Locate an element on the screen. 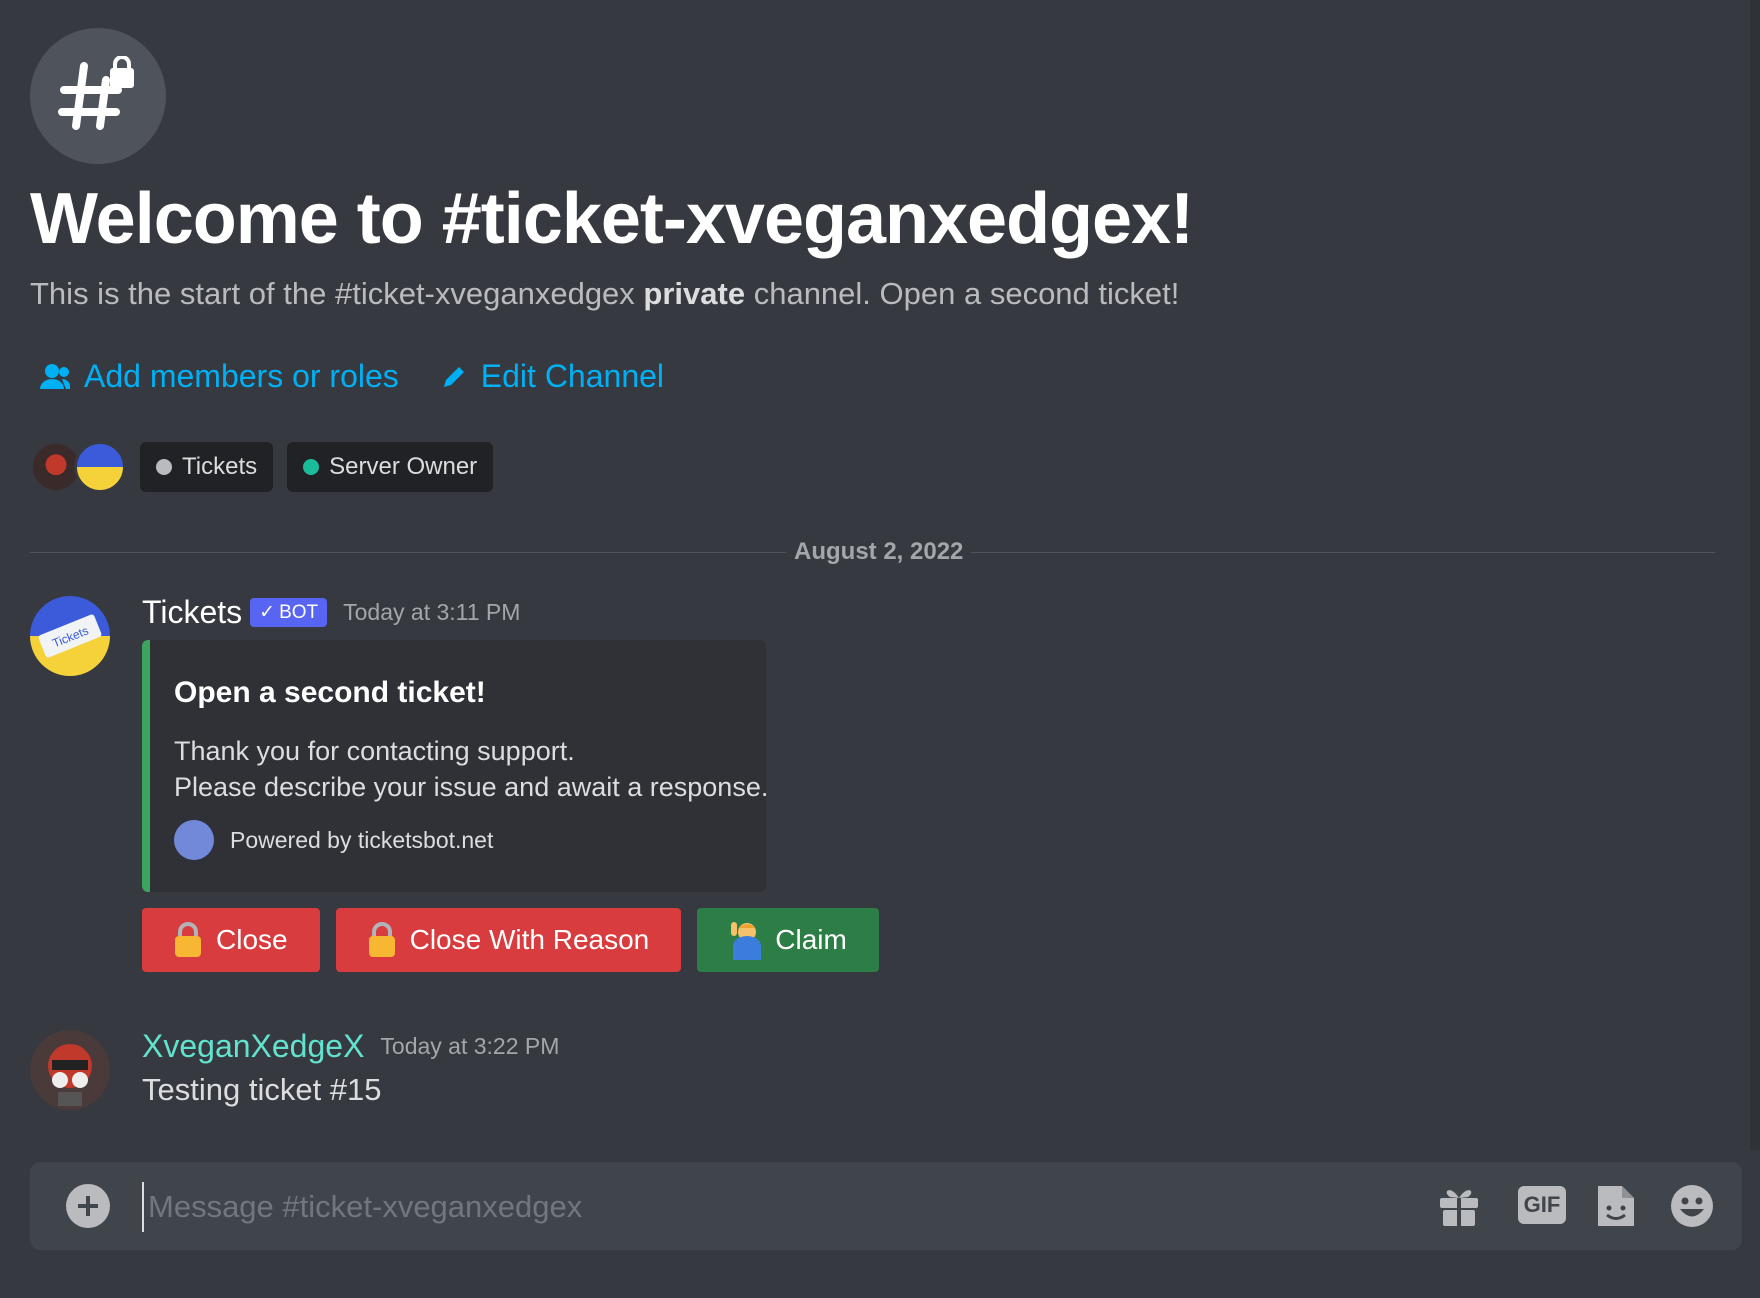  role-name: Server Owner is located at coordinates (403, 466).